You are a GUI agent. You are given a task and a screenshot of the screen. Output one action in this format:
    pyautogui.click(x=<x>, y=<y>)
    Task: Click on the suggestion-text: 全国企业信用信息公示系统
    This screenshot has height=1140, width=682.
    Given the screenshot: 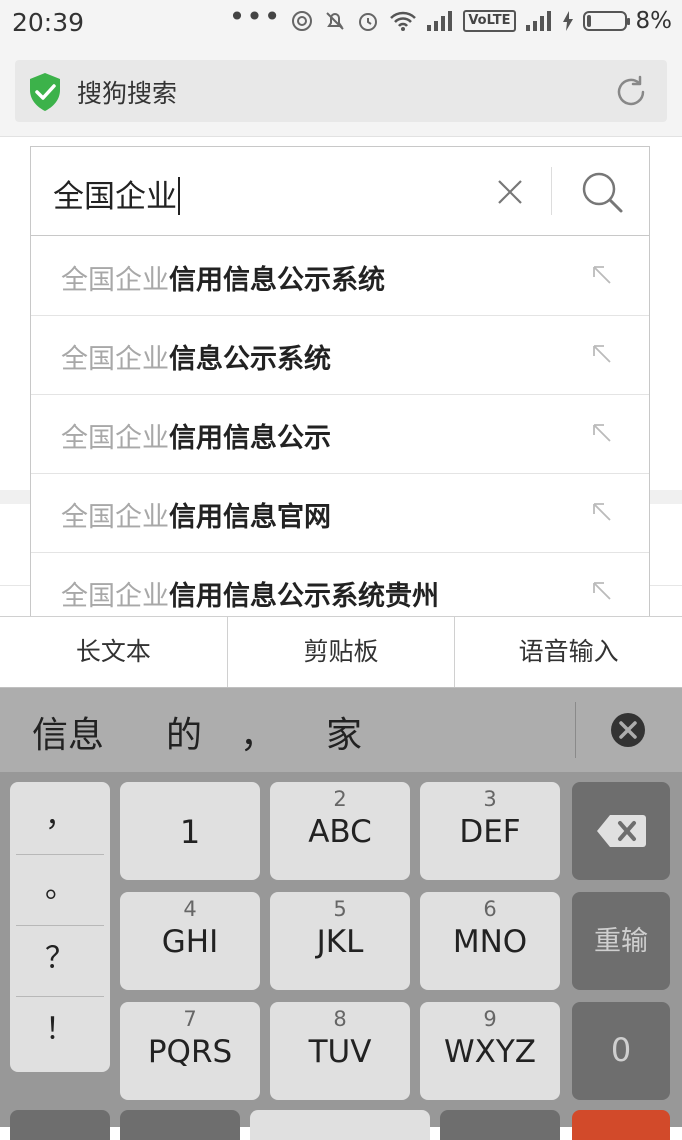 What is the action you would take?
    pyautogui.click(x=223, y=277)
    